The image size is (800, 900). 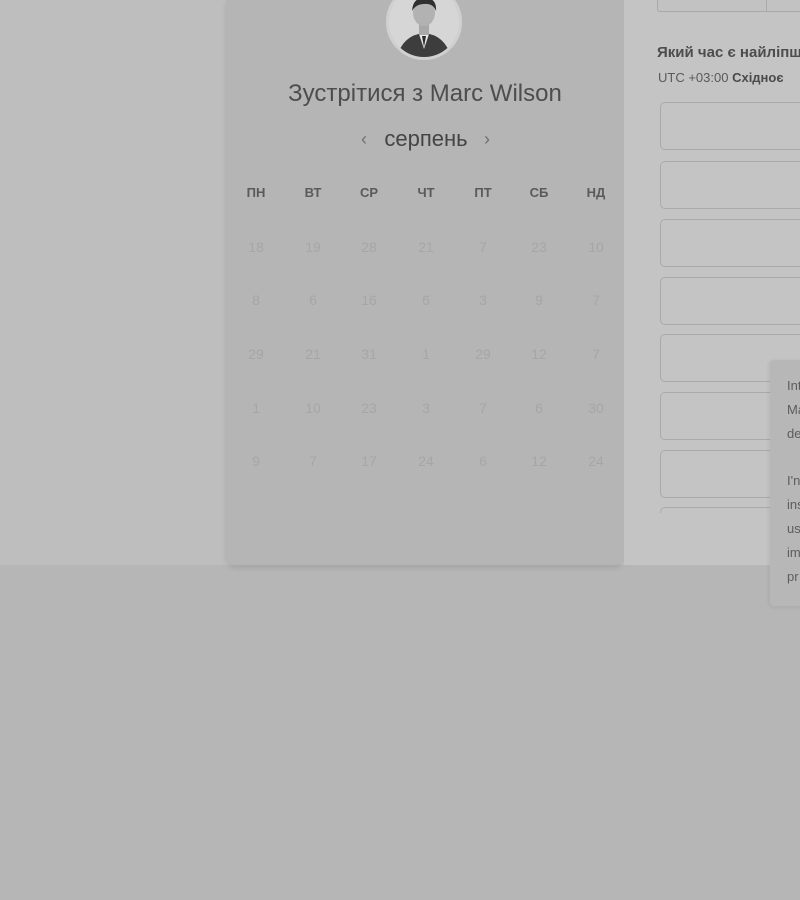 I want to click on weekday-label: ЧТ, so click(x=426, y=192).